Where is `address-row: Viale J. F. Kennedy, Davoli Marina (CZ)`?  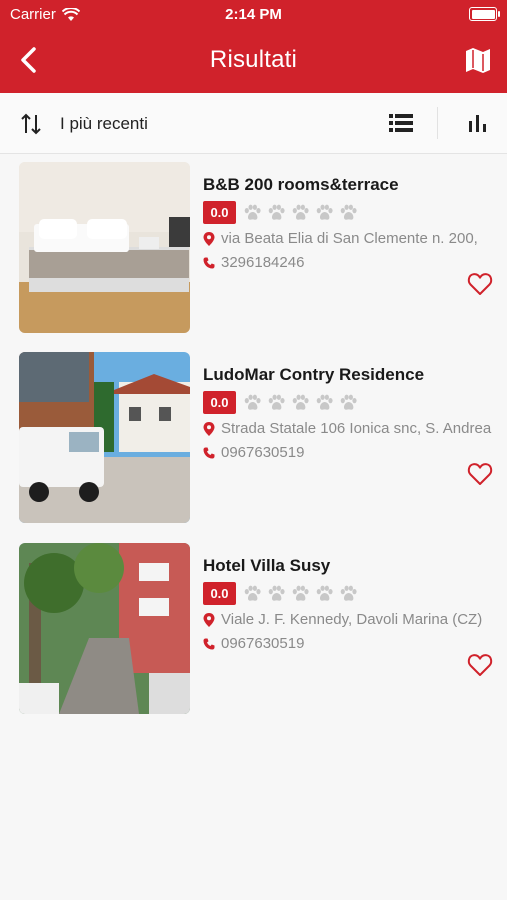 address-row: Viale J. F. Kennedy, Davoli Marina (CZ) is located at coordinates (342, 619).